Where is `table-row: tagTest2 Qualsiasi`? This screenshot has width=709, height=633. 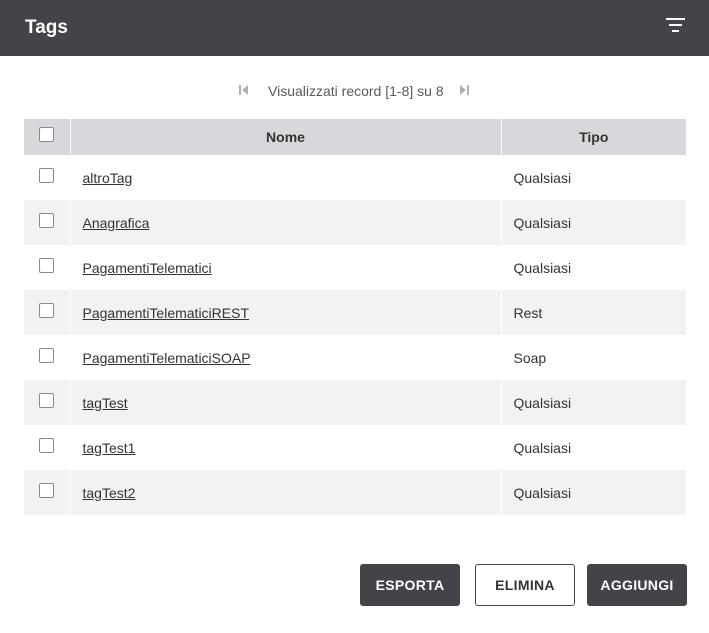
table-row: tagTest2 Qualsiasi is located at coordinates (355, 492).